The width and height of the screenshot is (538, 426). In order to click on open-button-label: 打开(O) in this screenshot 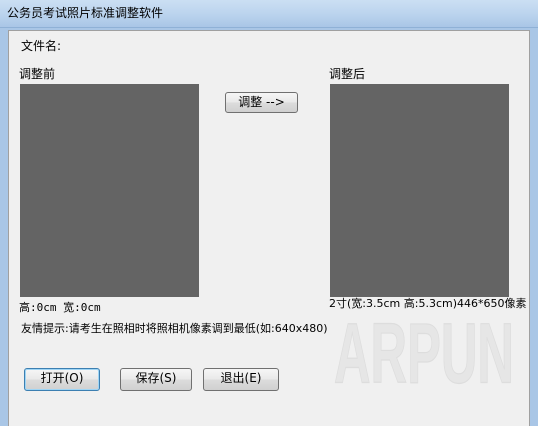, I will do `click(62, 378)`.